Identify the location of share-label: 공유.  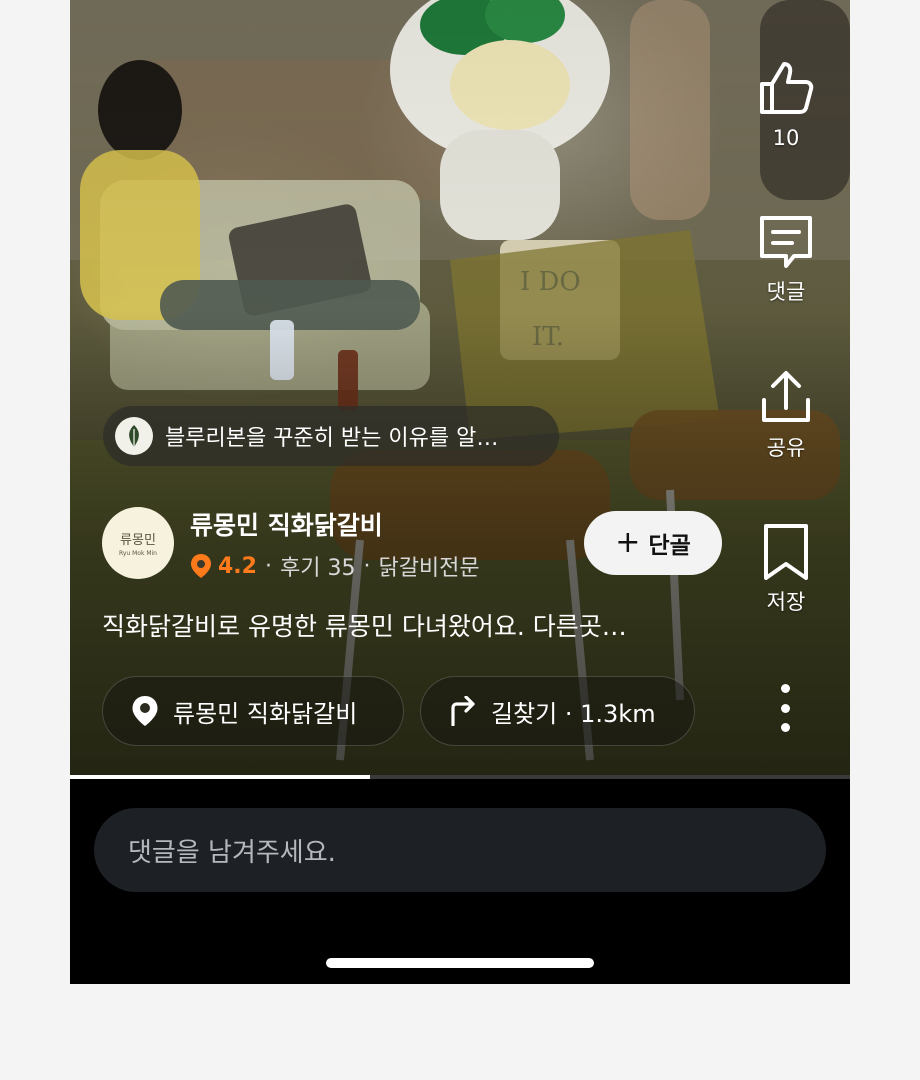
(786, 448).